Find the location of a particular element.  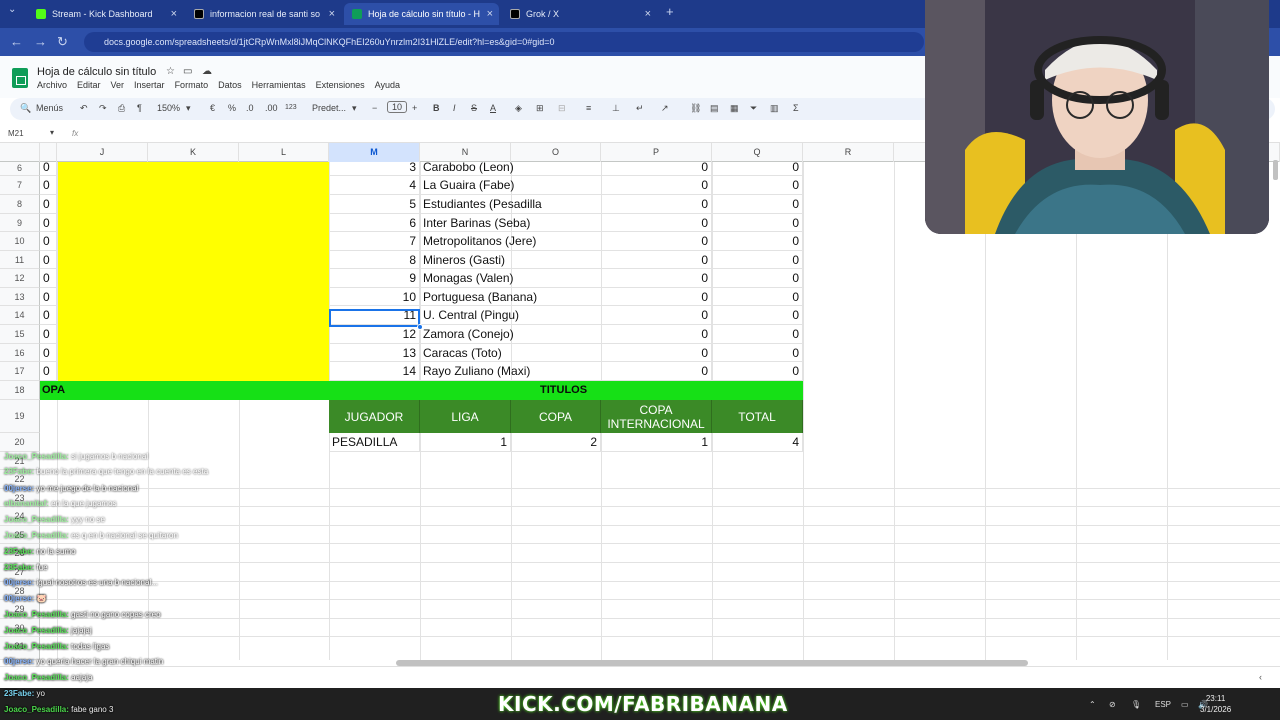

cell-liga: 1 is located at coordinates (465, 442).